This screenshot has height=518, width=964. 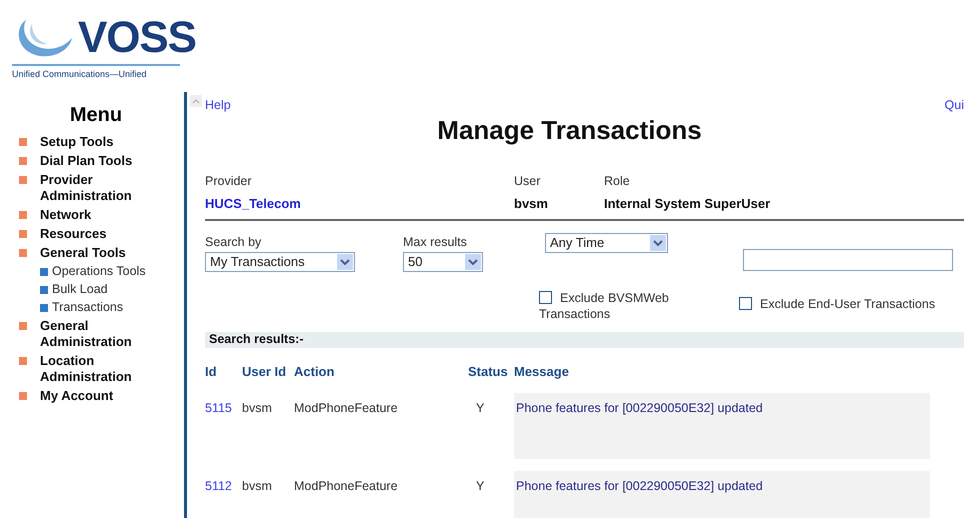 I want to click on logo-wordmark: VOSS, so click(x=137, y=38).